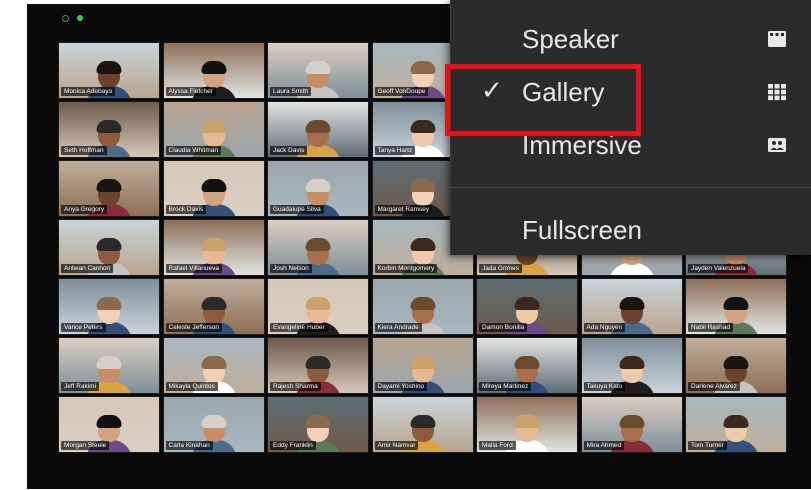  I want to click on encryption-status-icon, so click(80, 18).